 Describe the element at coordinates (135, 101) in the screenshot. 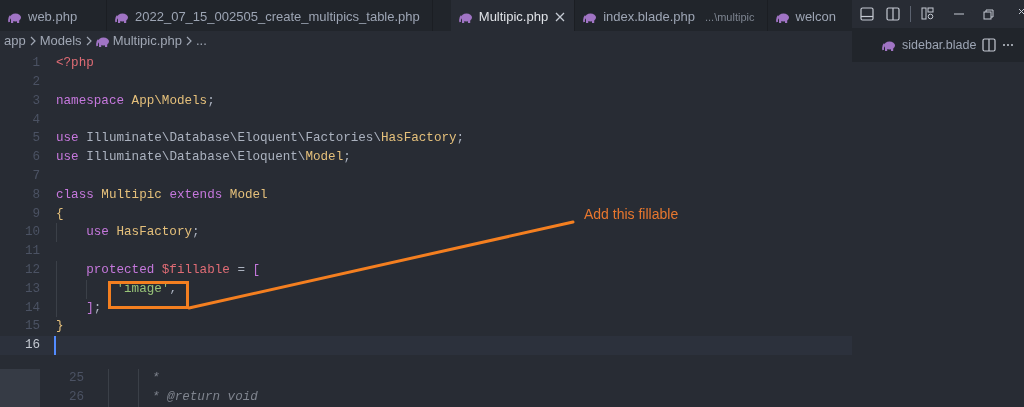

I see `code-line: namespace App\Models;` at that location.